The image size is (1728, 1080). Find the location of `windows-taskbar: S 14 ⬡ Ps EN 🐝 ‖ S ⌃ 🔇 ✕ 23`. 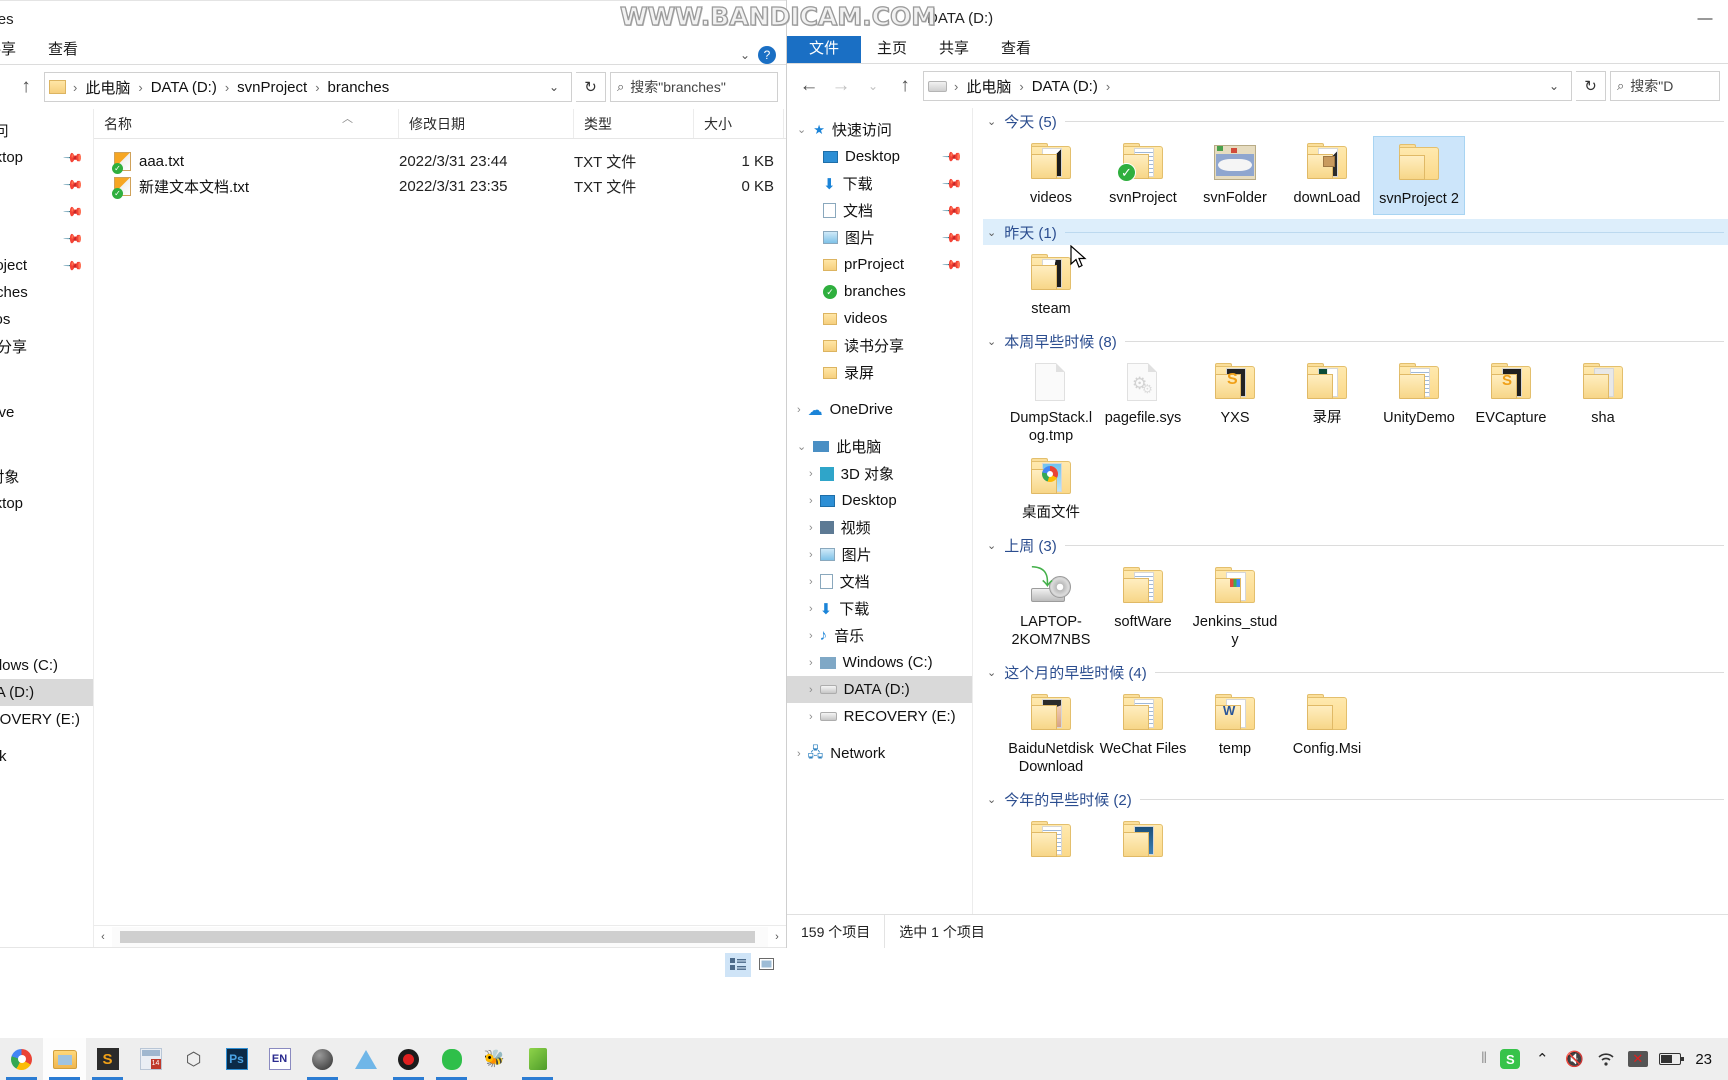

windows-taskbar: S 14 ⬡ Ps EN 🐝 ‖ S ⌃ 🔇 ✕ 23 is located at coordinates (864, 1059).